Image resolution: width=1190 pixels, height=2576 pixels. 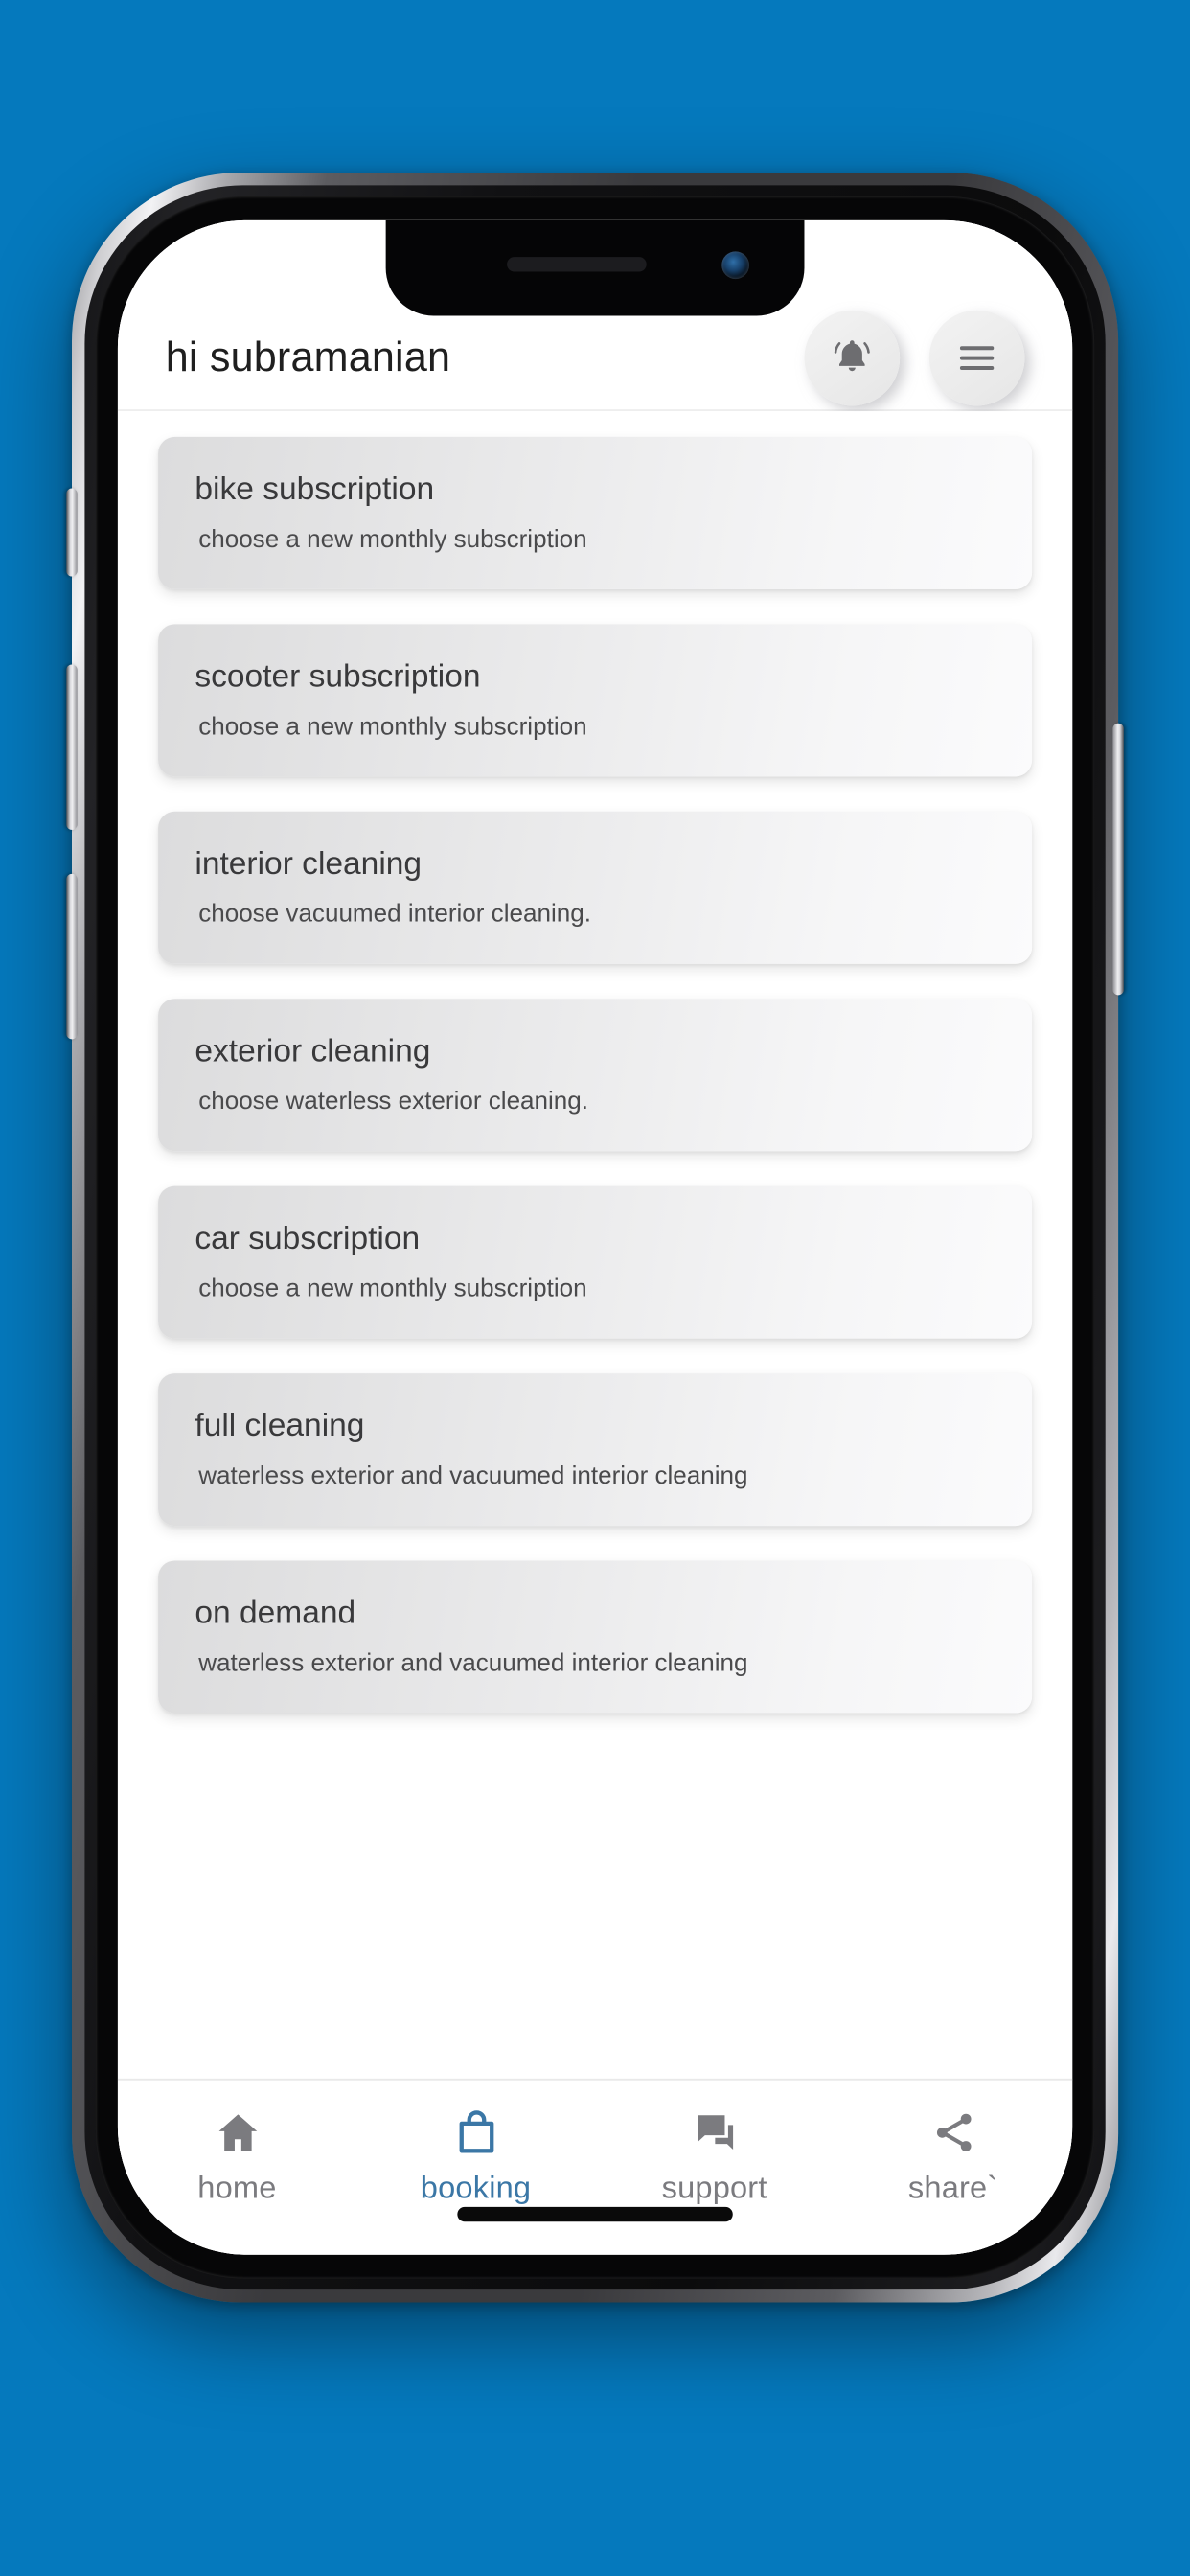 I want to click on home-indicator, so click(x=595, y=2214).